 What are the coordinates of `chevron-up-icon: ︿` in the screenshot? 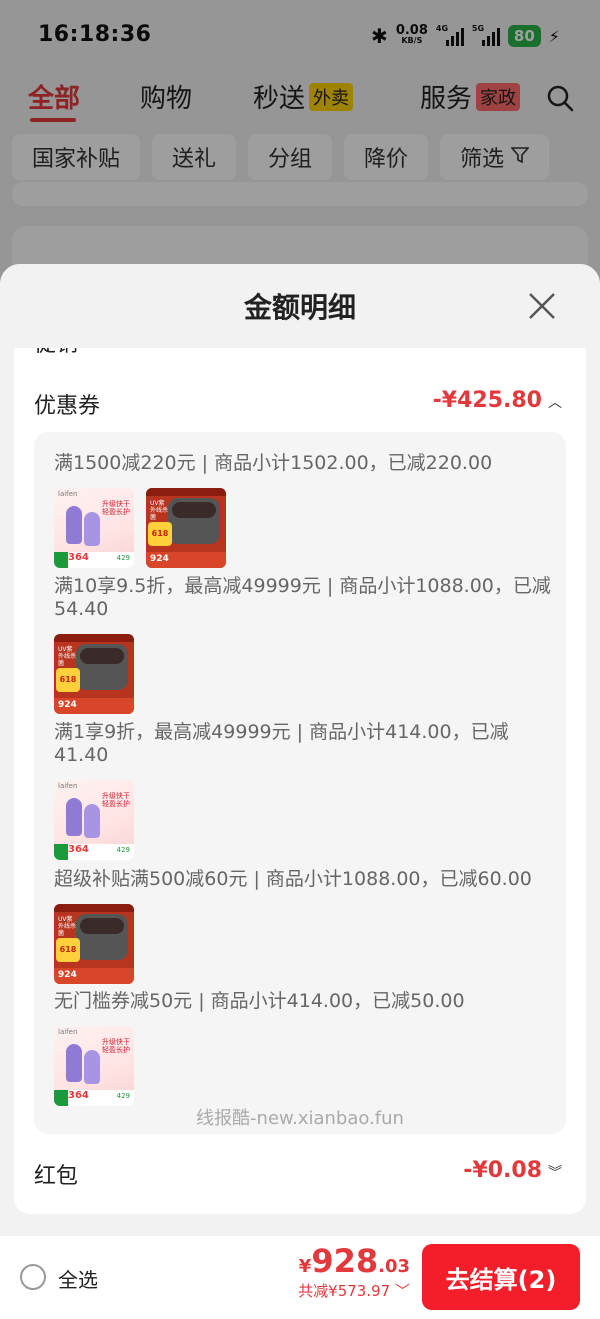 It's located at (555, 403).